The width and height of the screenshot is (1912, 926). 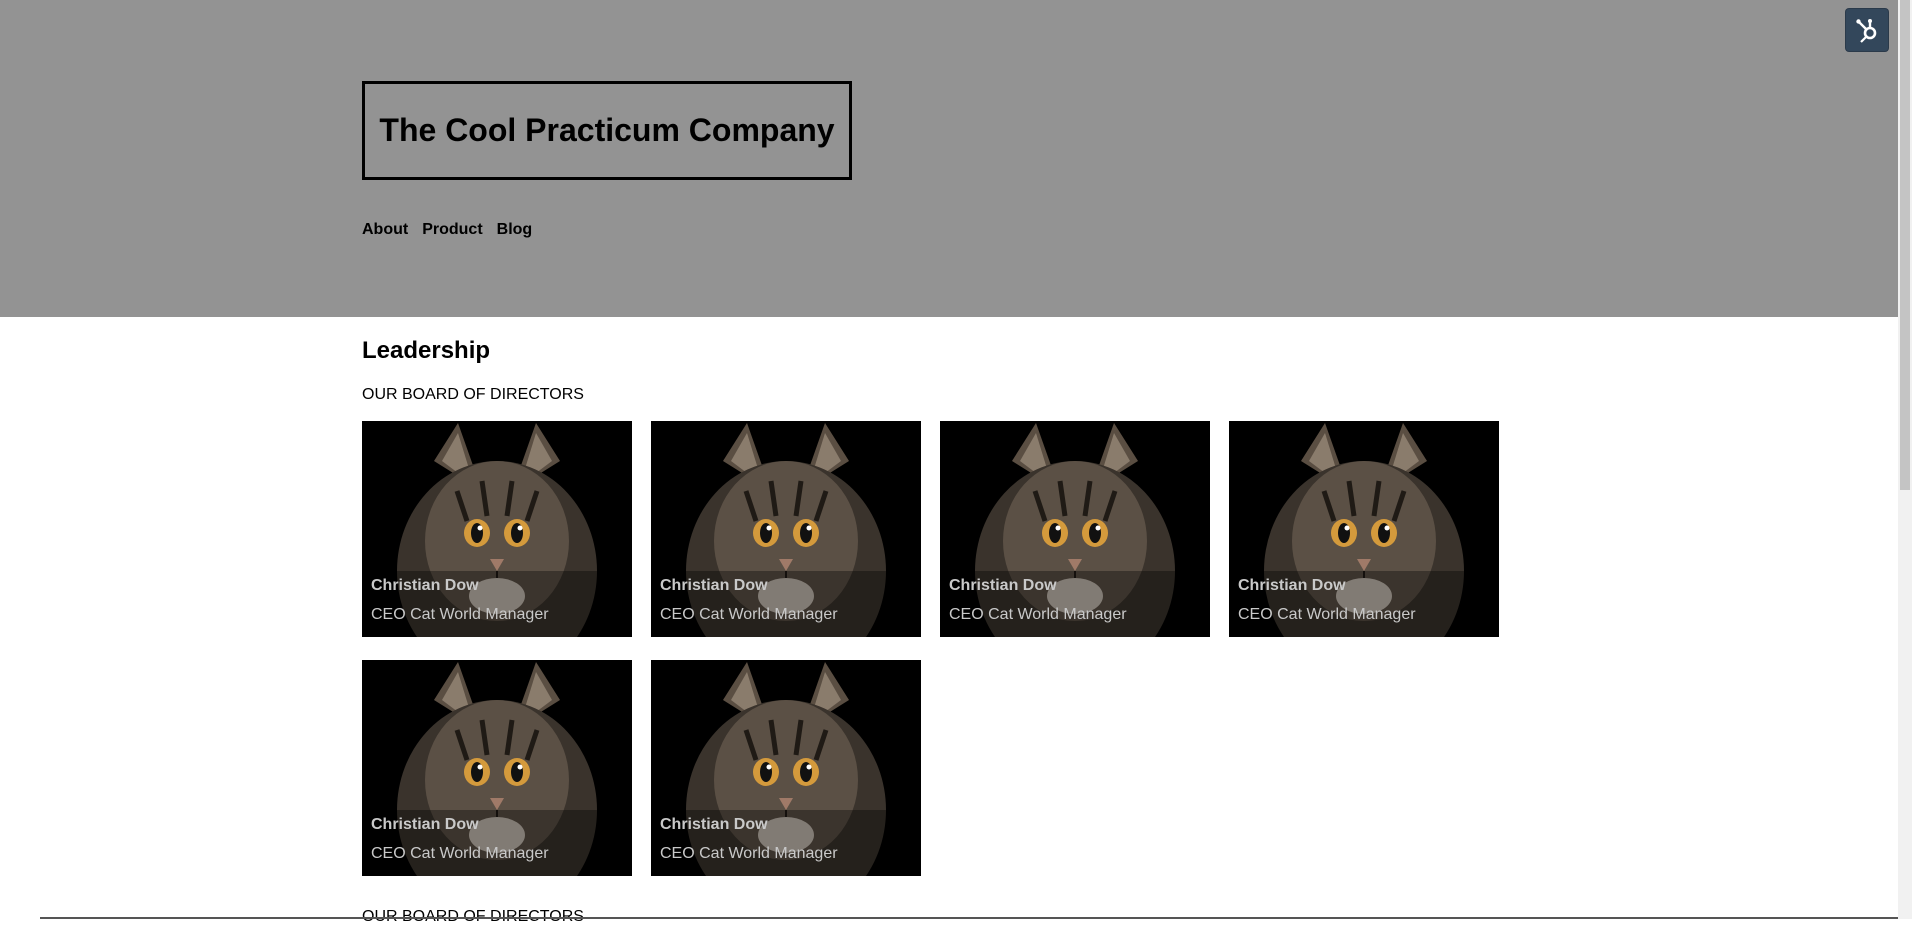 I want to click on nav-link-product: Product, so click(x=452, y=230).